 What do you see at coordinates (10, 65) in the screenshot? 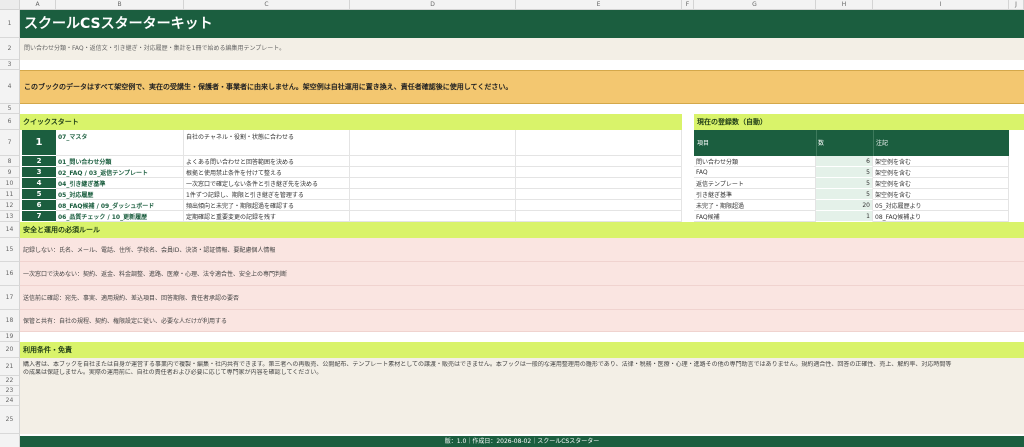
I see `row-header: 3` at bounding box center [10, 65].